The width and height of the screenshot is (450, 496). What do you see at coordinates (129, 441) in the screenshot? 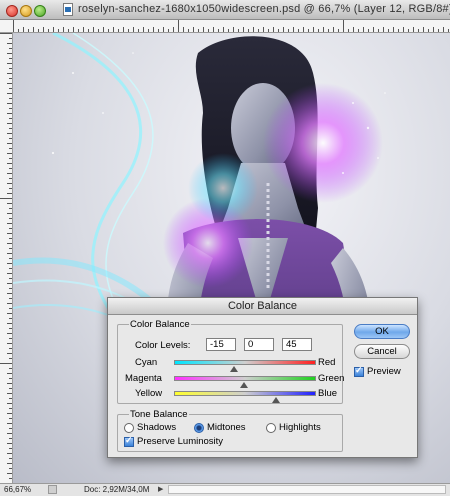
I see `preserve-luminosity-checkbox` at bounding box center [129, 441].